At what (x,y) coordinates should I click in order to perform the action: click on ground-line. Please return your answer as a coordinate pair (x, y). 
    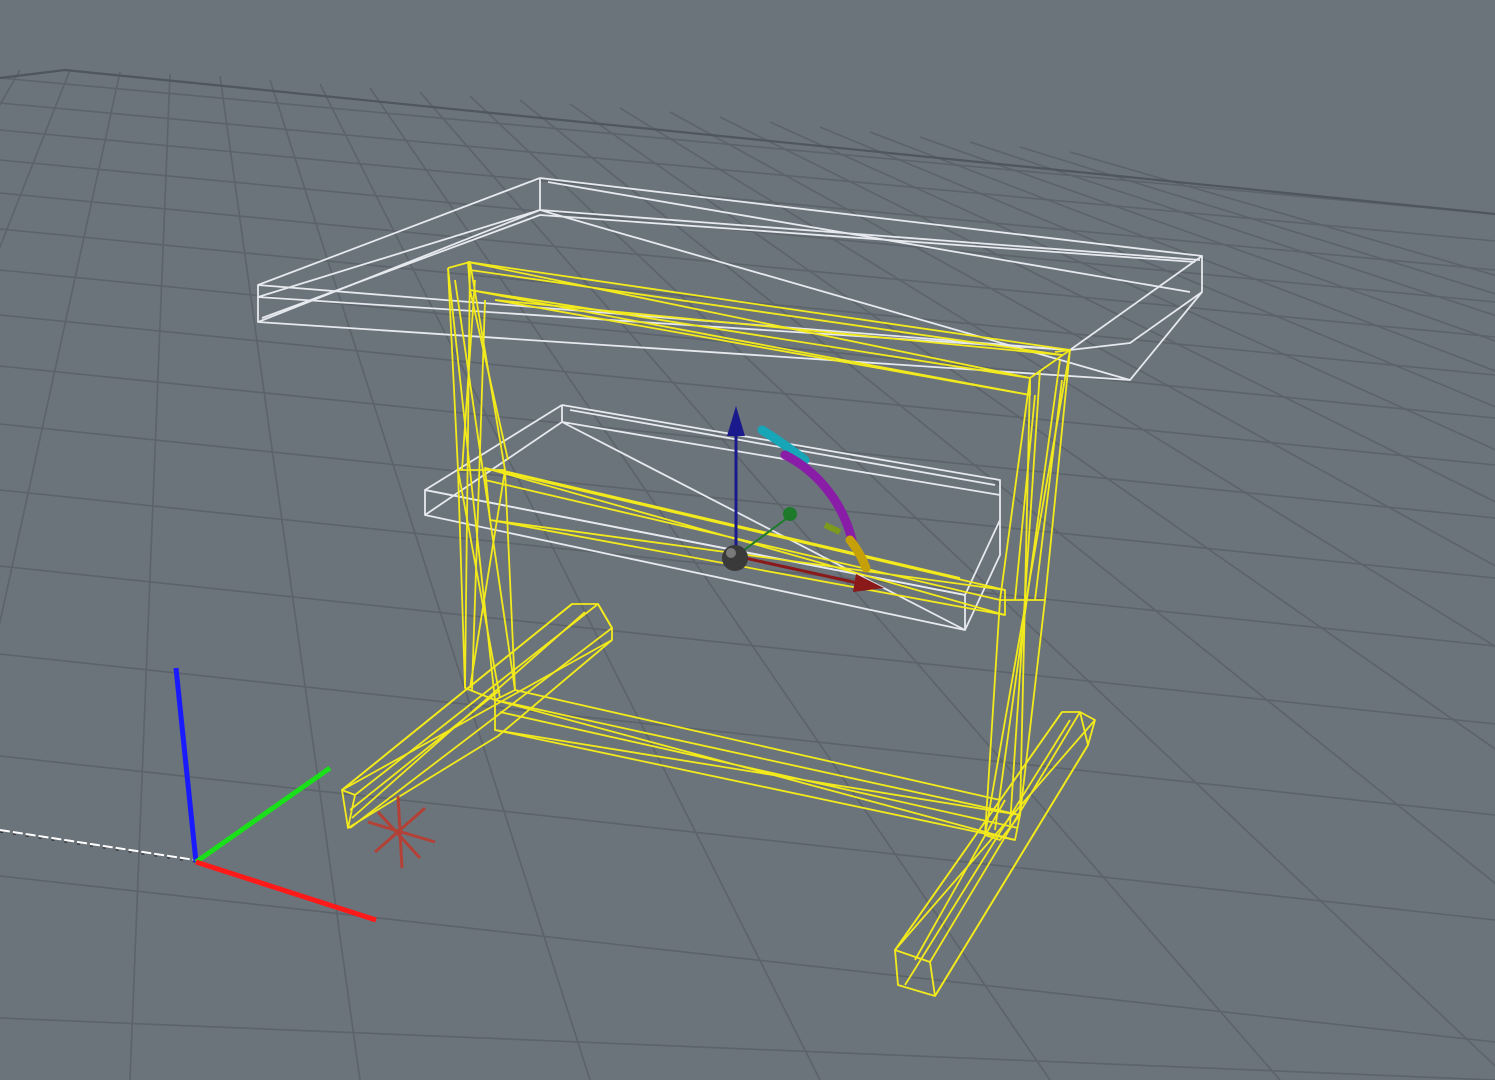
    Looking at the image, I should click on (98, 845).